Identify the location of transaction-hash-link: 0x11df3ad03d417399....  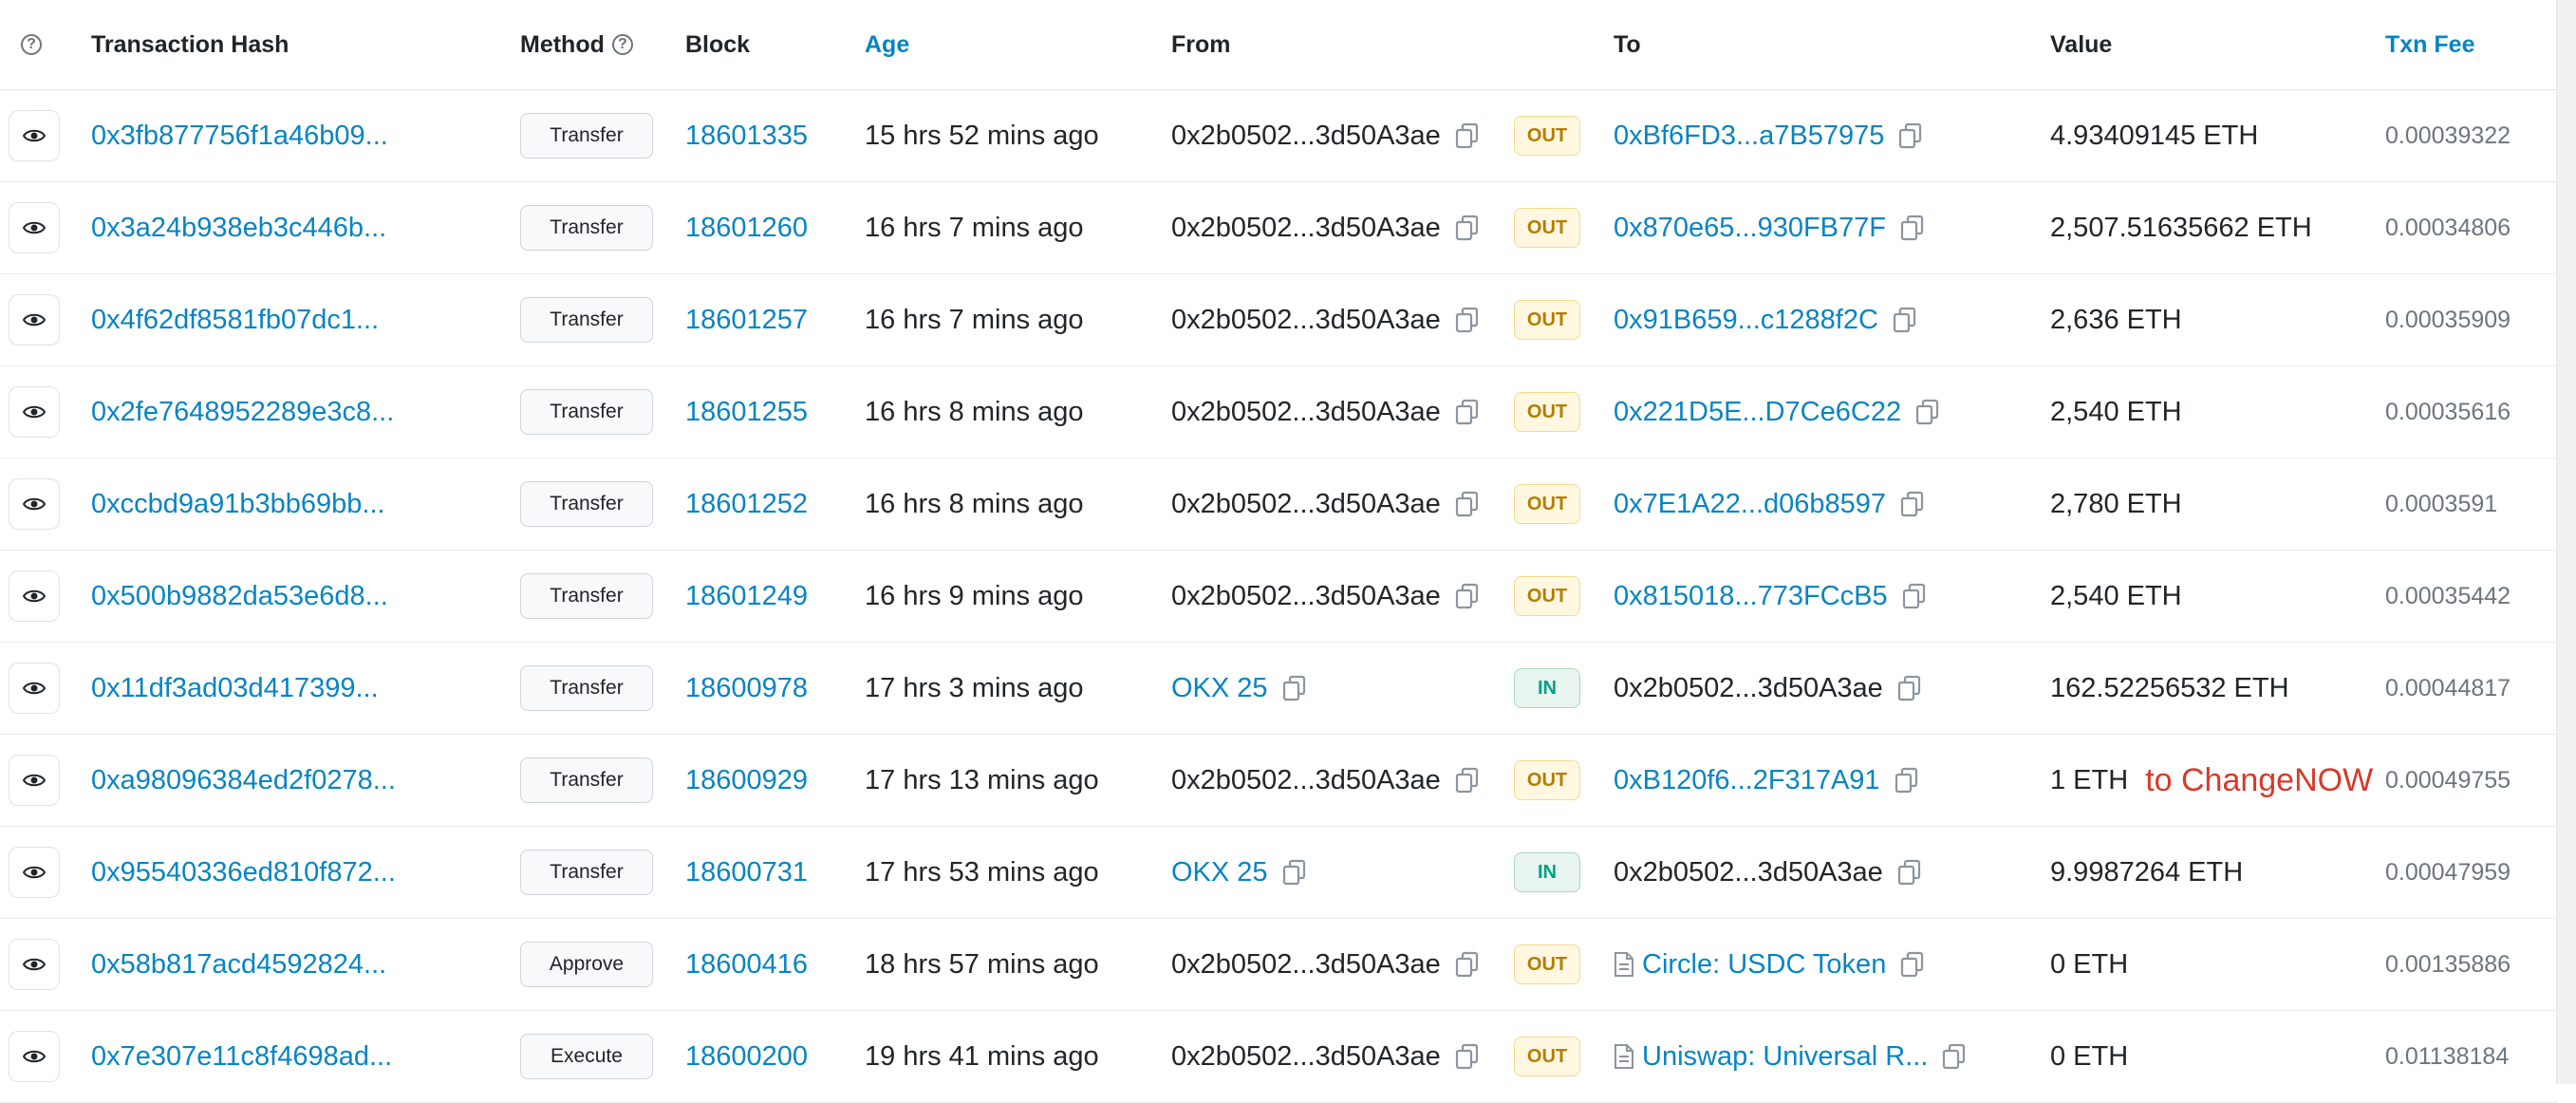
(235, 689).